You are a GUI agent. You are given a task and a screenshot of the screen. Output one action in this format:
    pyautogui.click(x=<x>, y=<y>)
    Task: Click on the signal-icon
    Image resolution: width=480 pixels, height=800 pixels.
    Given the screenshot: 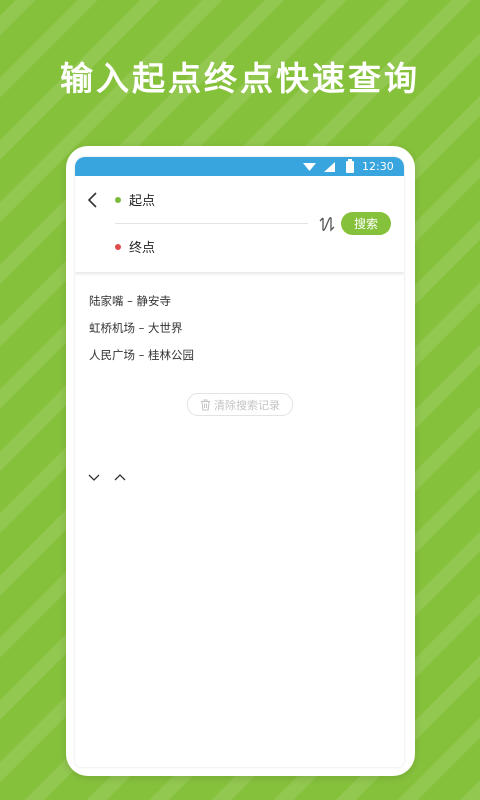 What is the action you would take?
    pyautogui.click(x=329, y=166)
    